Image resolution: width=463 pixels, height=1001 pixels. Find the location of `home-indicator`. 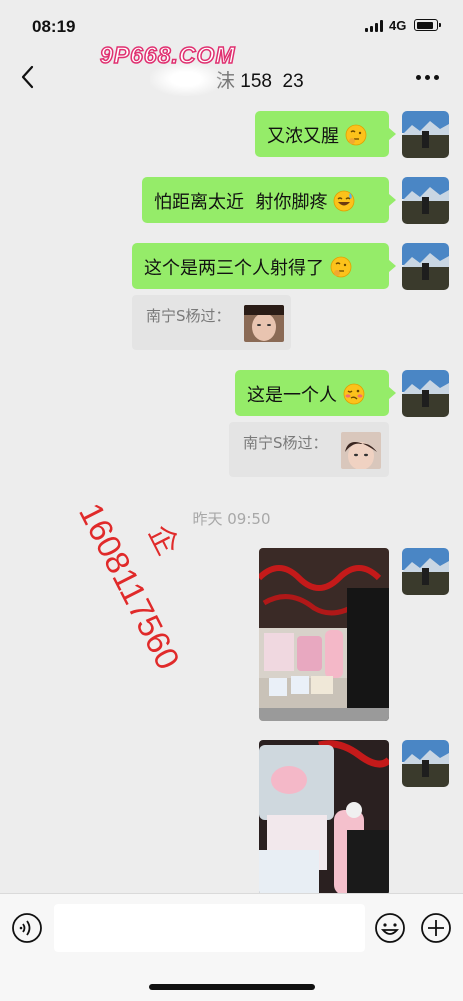

home-indicator is located at coordinates (232, 987).